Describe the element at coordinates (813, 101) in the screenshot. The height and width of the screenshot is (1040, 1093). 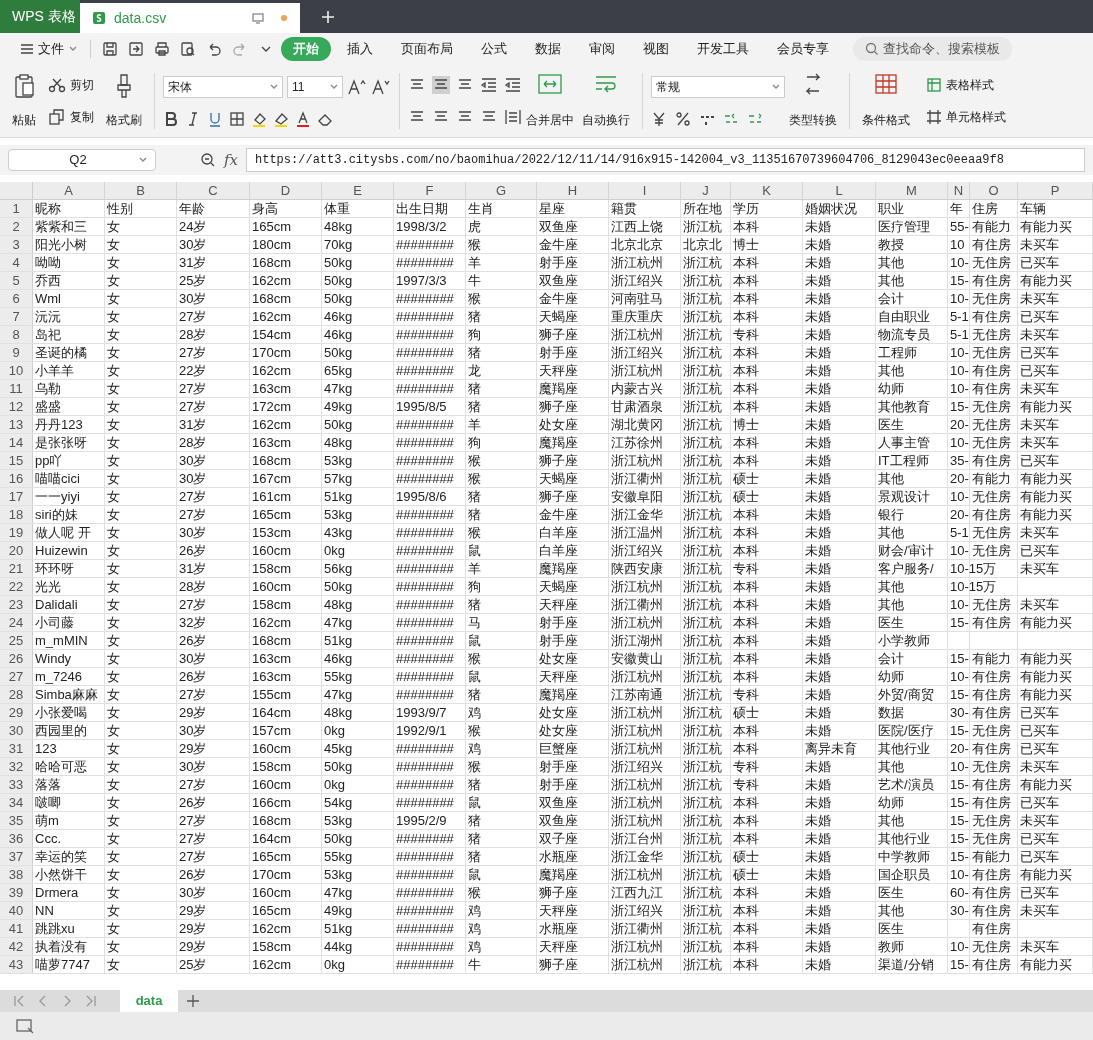
I see `convert-type-button: 类型转换` at that location.